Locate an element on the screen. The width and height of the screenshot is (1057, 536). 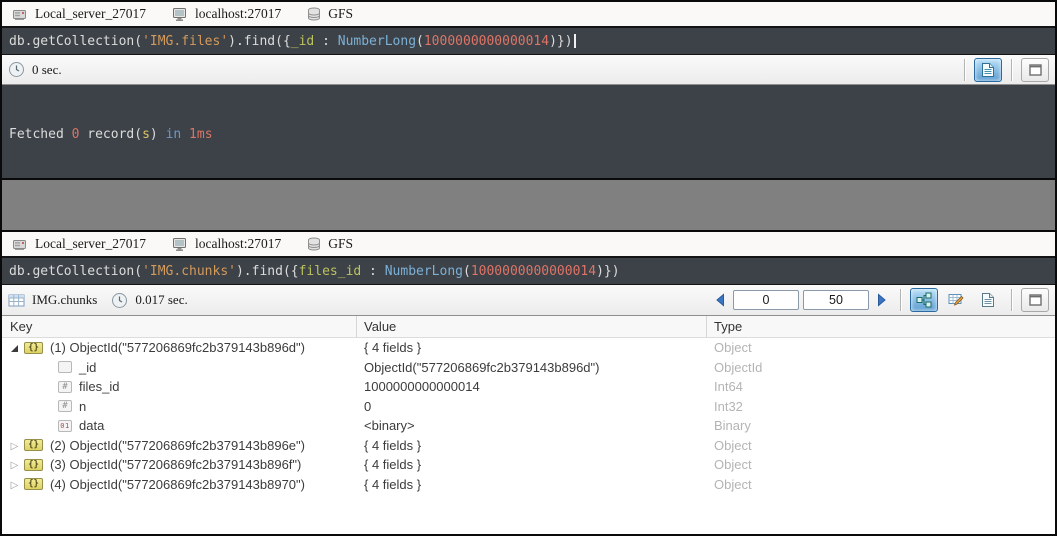
code-token: NumberLong is located at coordinates (423, 271).